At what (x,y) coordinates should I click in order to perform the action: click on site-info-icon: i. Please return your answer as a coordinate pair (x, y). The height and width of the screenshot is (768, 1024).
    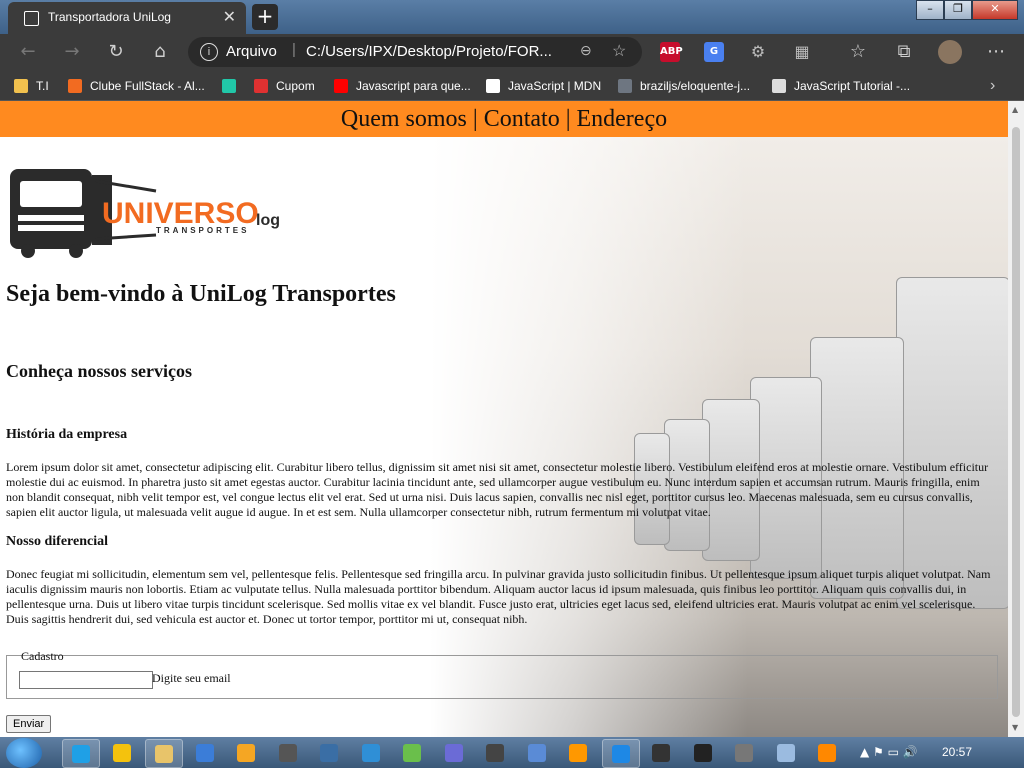
    Looking at the image, I should click on (209, 52).